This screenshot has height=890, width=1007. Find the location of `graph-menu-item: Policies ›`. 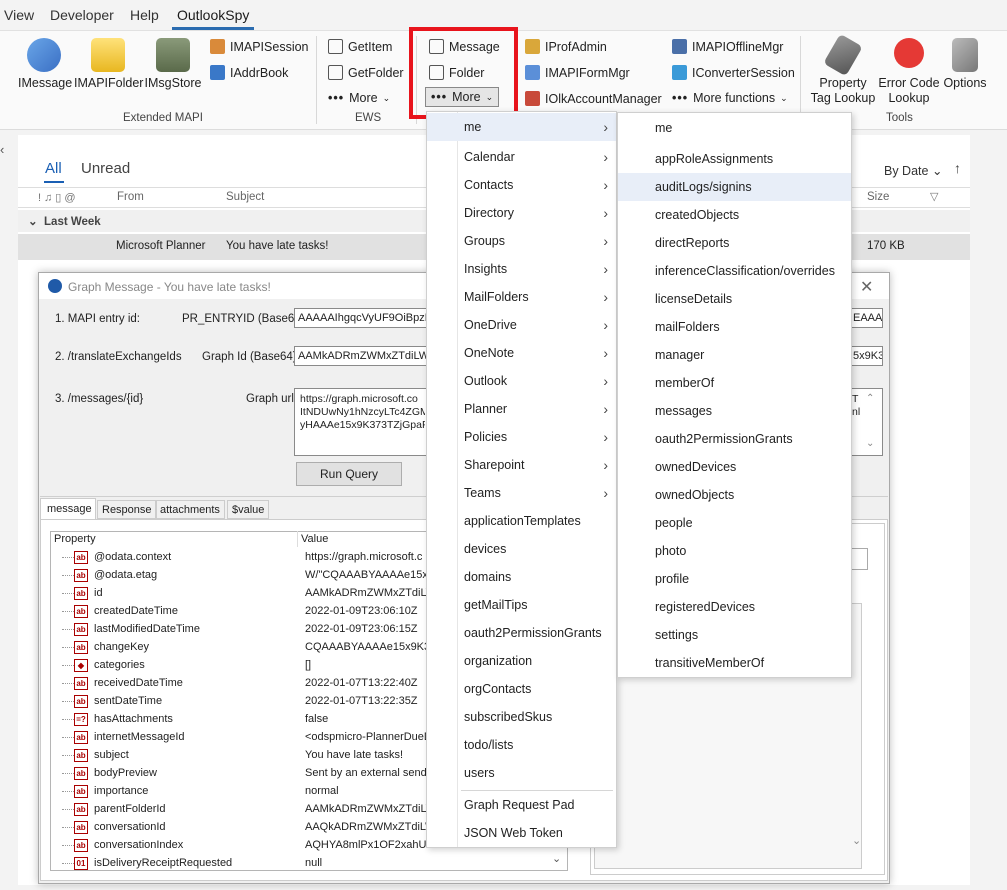

graph-menu-item: Policies › is located at coordinates (521, 437).